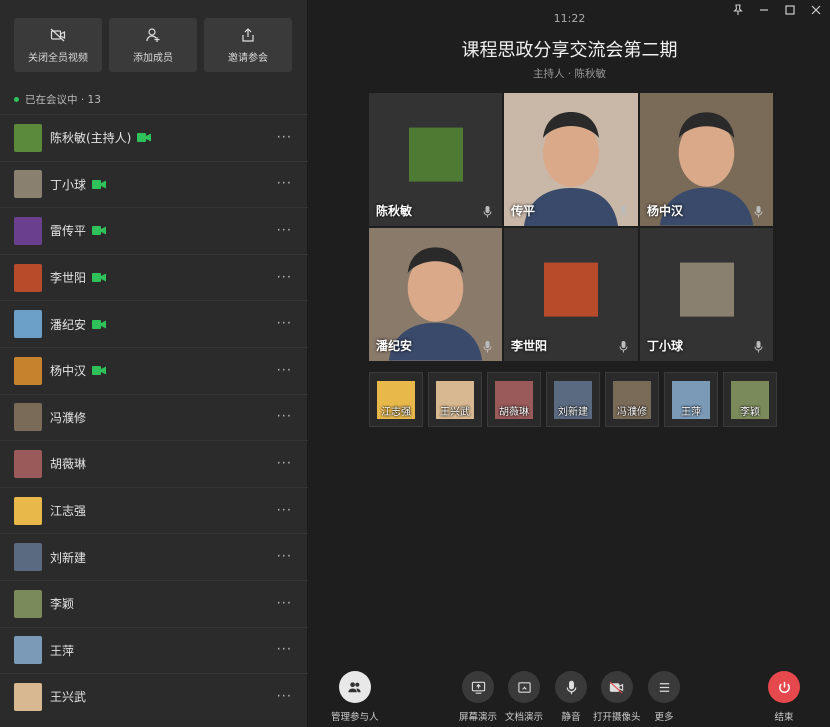 This screenshot has width=830, height=727. I want to click on tile-name: 潘纪安, so click(394, 346).